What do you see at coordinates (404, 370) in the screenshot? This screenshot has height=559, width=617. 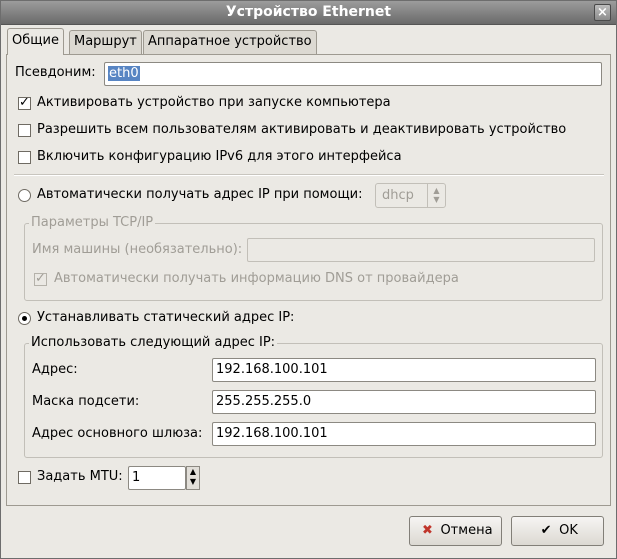 I see `address-input: 192.168.100.101` at bounding box center [404, 370].